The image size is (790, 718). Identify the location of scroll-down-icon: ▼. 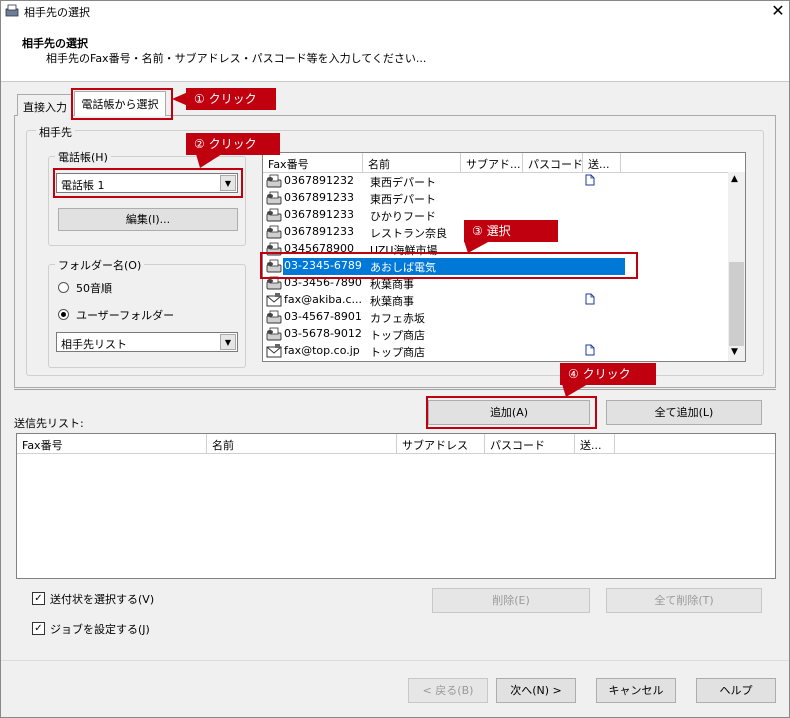
(734, 352).